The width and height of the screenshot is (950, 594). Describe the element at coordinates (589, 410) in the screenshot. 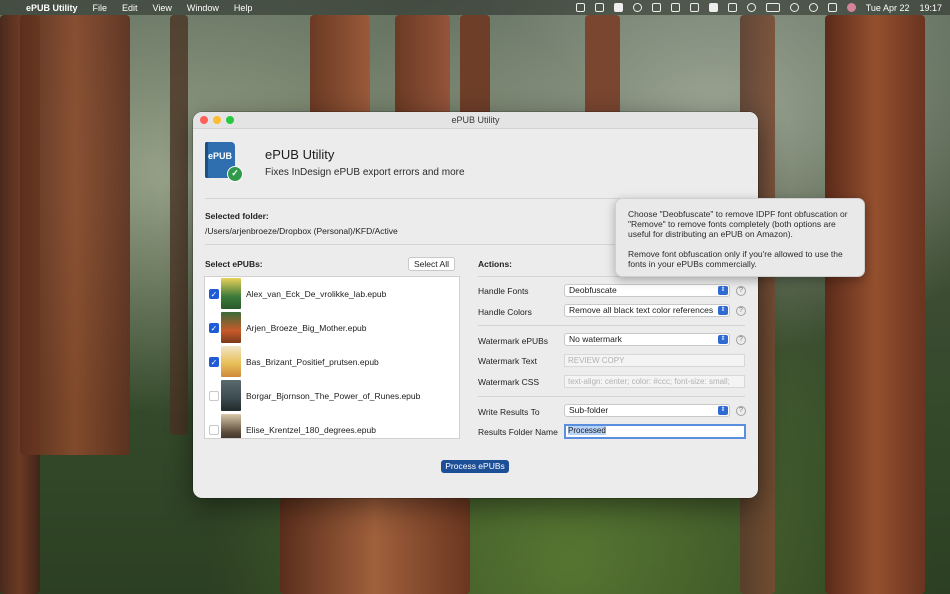

I see `write-results-value: Sub-folder` at that location.